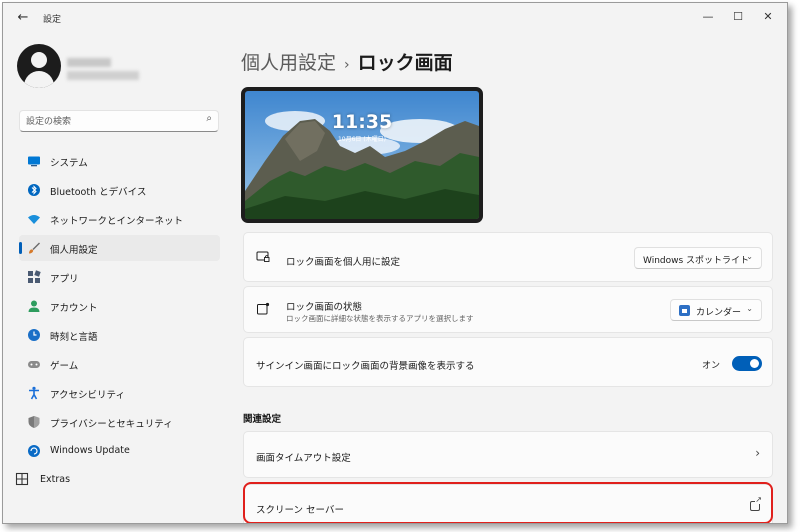 Image resolution: width=800 pixels, height=532 pixels. Describe the element at coordinates (362, 155) in the screenshot. I see `lock-screen-preview: 11:35 10月6日 (木曜日)` at that location.